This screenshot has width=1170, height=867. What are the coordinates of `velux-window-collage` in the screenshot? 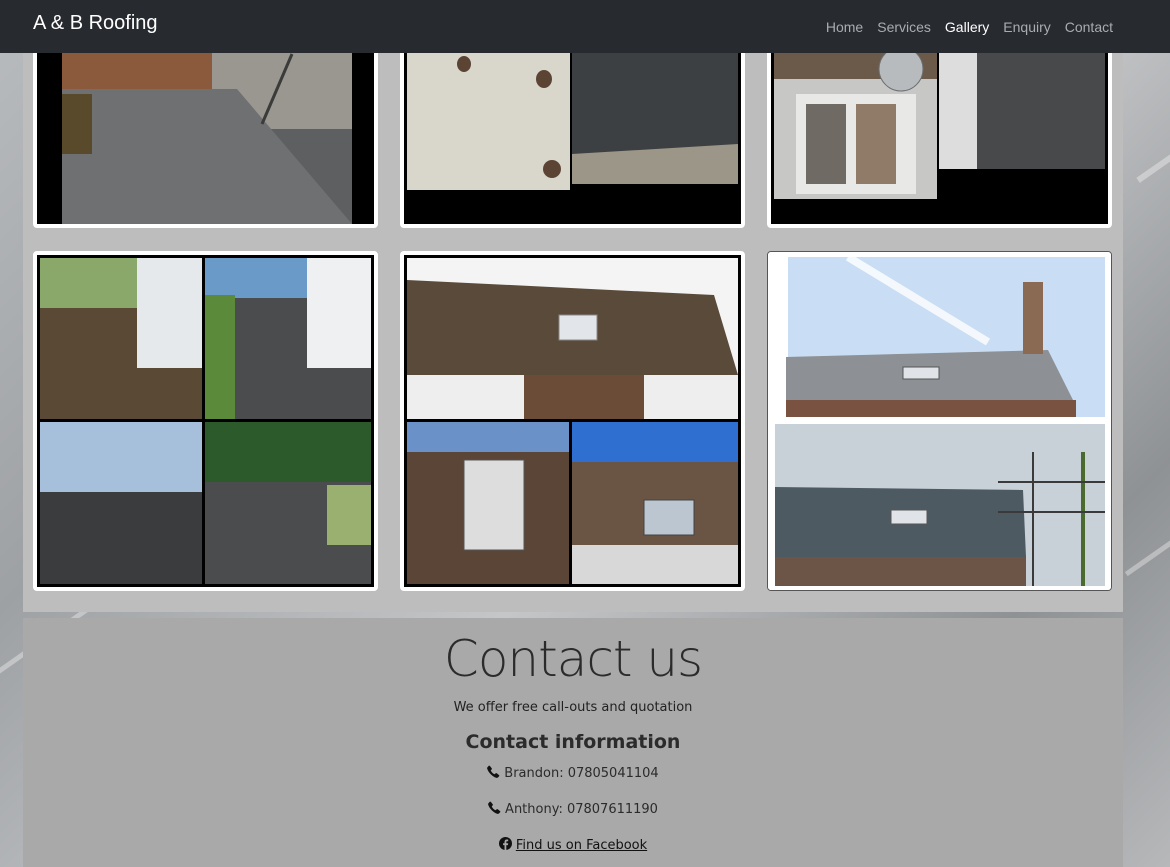 It's located at (572, 421).